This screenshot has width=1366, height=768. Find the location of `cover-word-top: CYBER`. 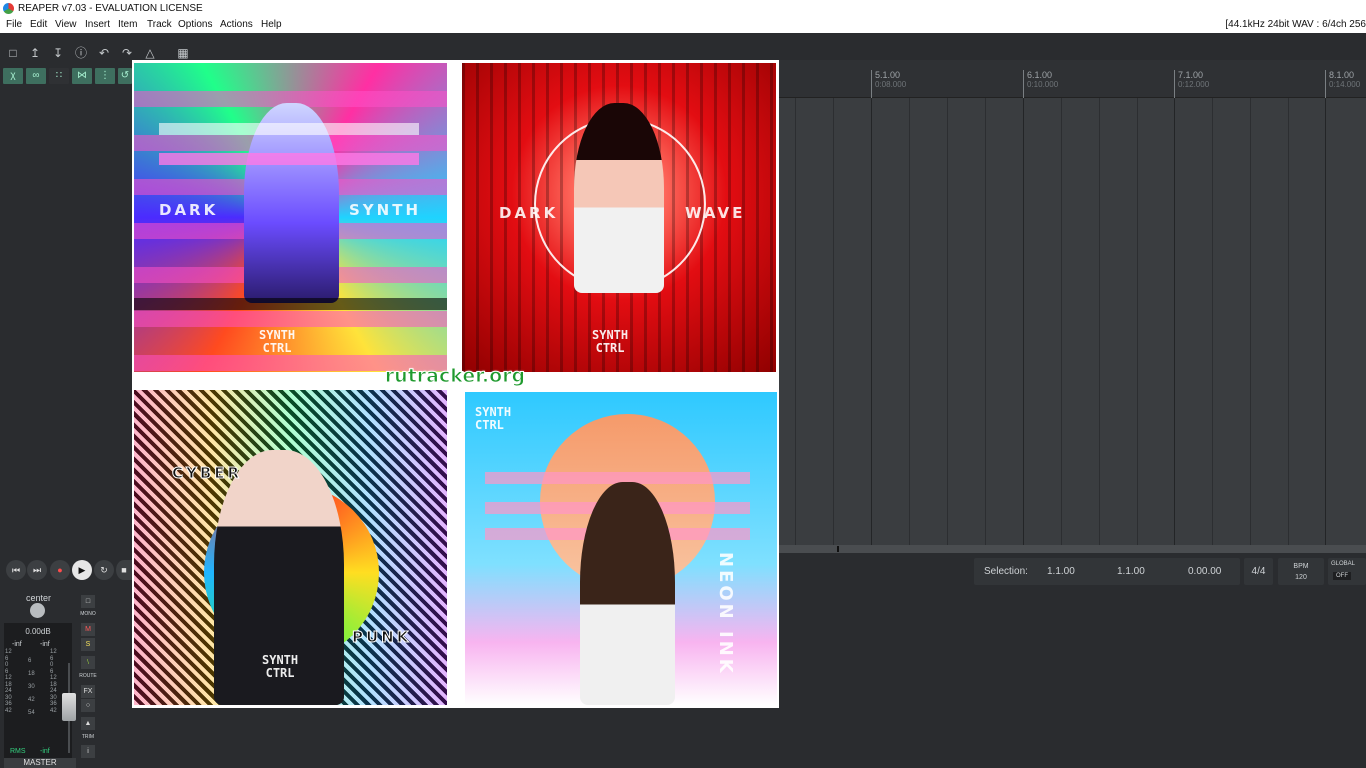

cover-word-top: CYBER is located at coordinates (207, 473).